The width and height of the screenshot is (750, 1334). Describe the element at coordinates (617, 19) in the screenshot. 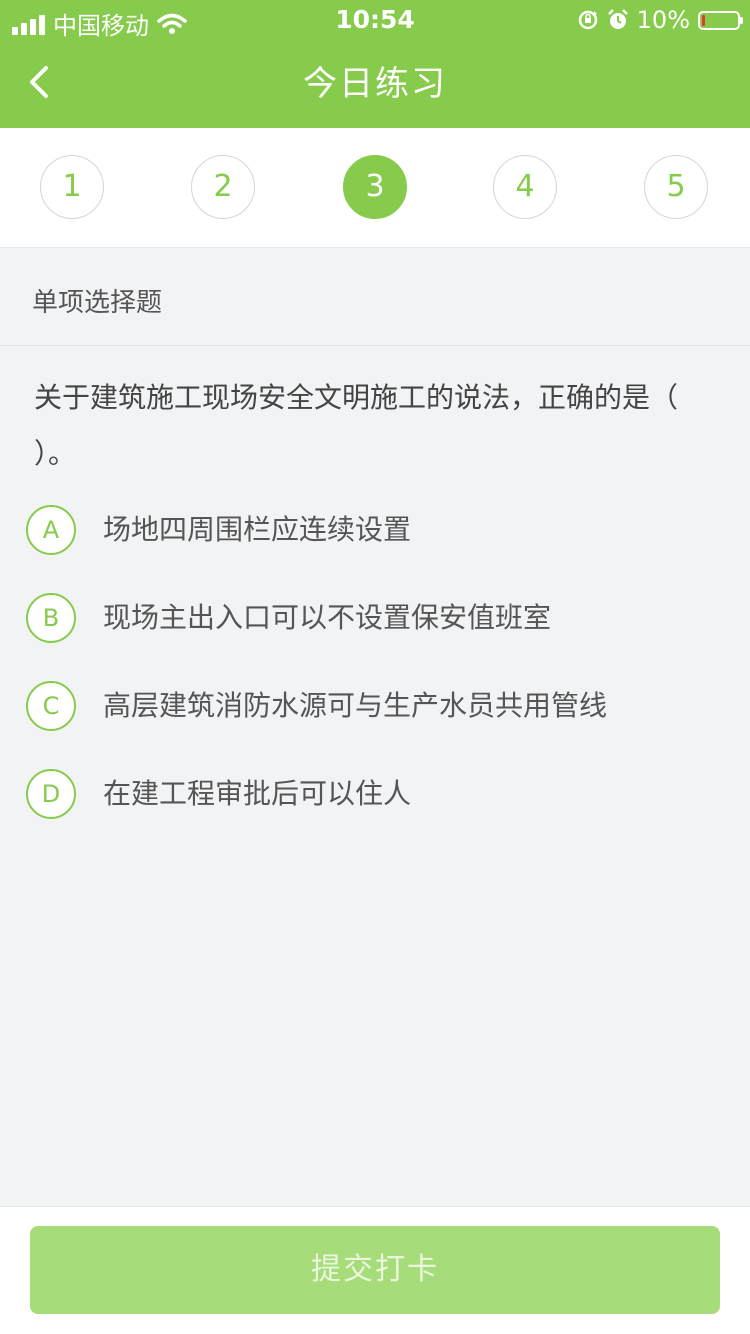

I see `alarm-icon` at that location.